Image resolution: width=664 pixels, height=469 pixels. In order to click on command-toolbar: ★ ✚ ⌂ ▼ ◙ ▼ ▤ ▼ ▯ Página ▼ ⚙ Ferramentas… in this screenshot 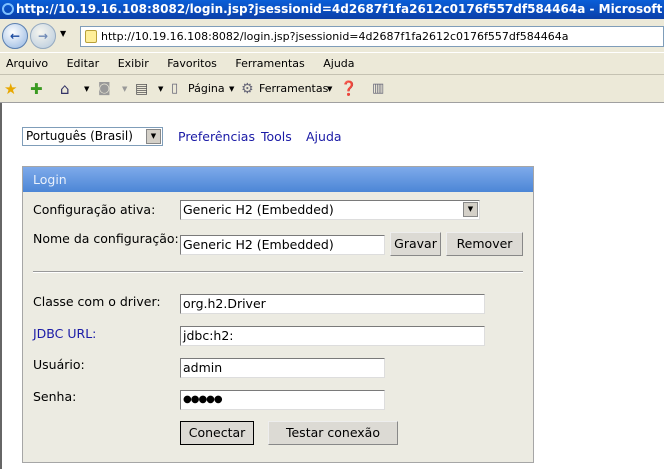, I will do `click(332, 89)`.